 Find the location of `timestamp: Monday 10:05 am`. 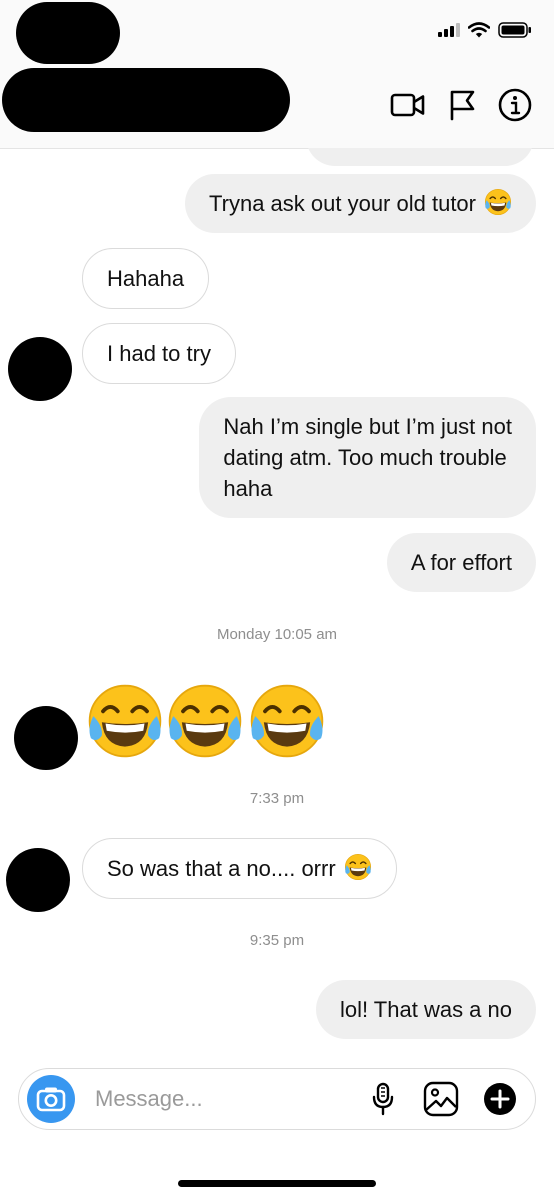

timestamp: Monday 10:05 am is located at coordinates (277, 634).